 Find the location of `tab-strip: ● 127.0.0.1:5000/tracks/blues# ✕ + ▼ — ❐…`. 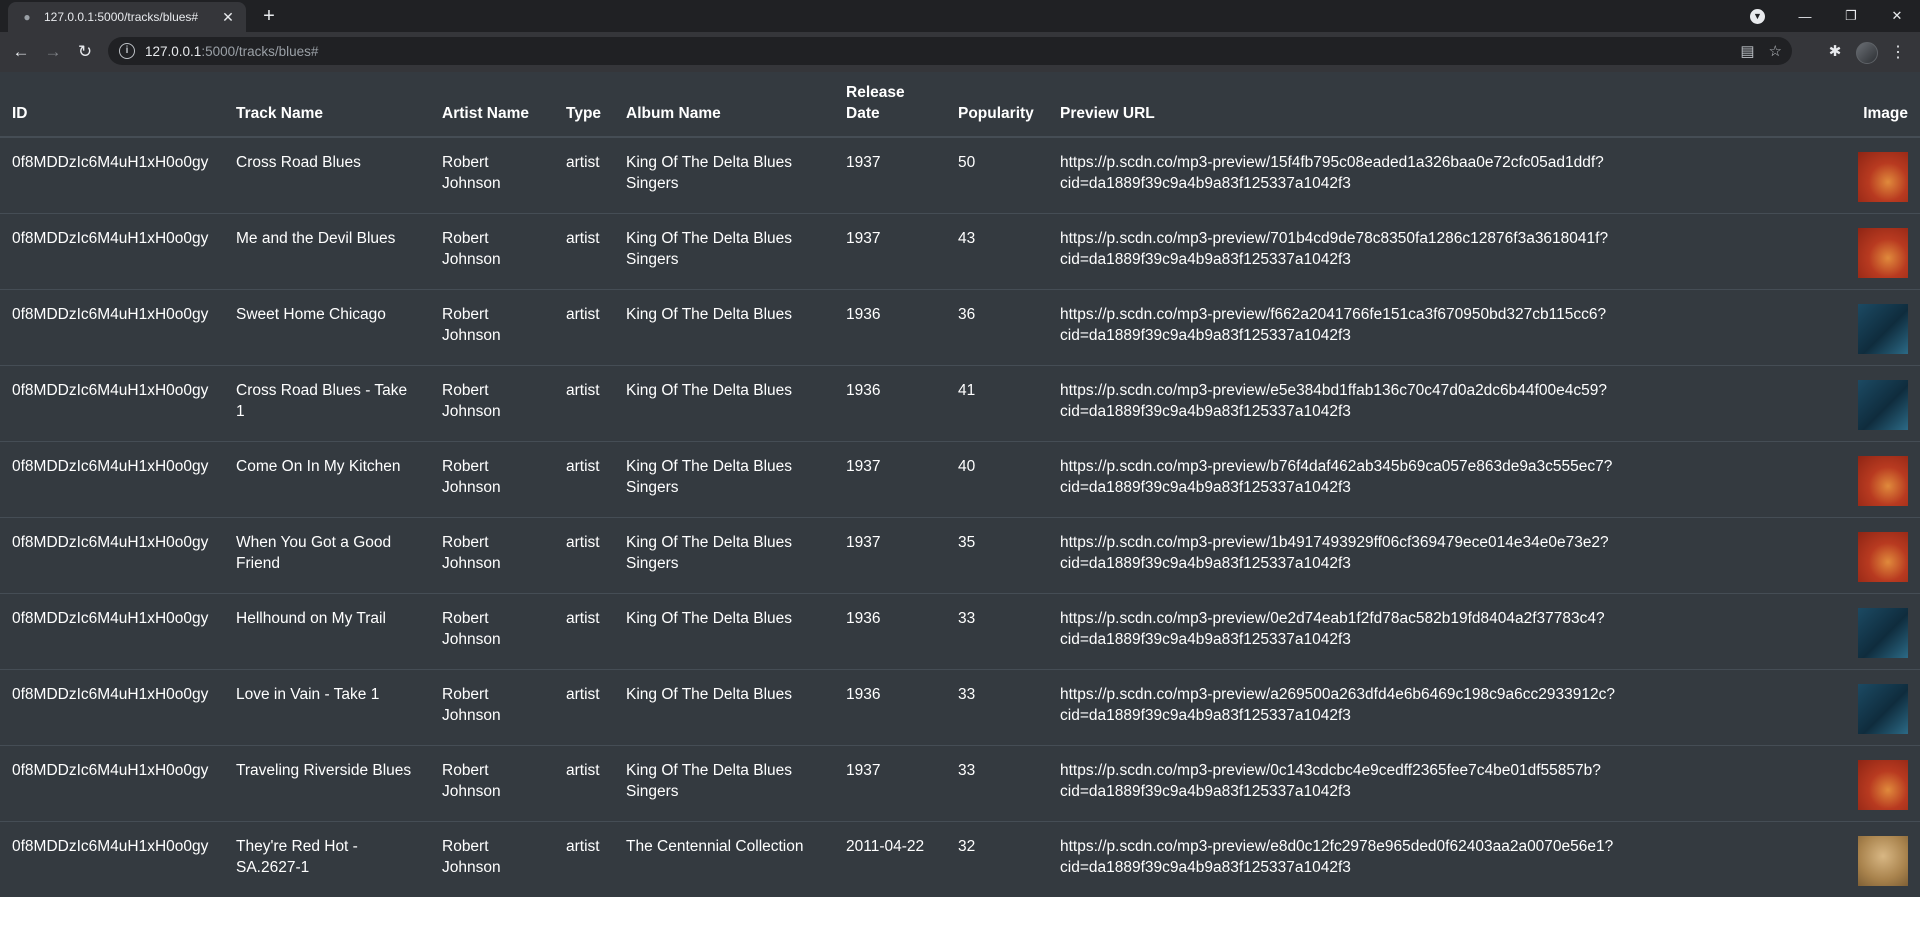

tab-strip: ● 127.0.0.1:5000/tracks/blues# ✕ + ▼ — ❐… is located at coordinates (960, 16).